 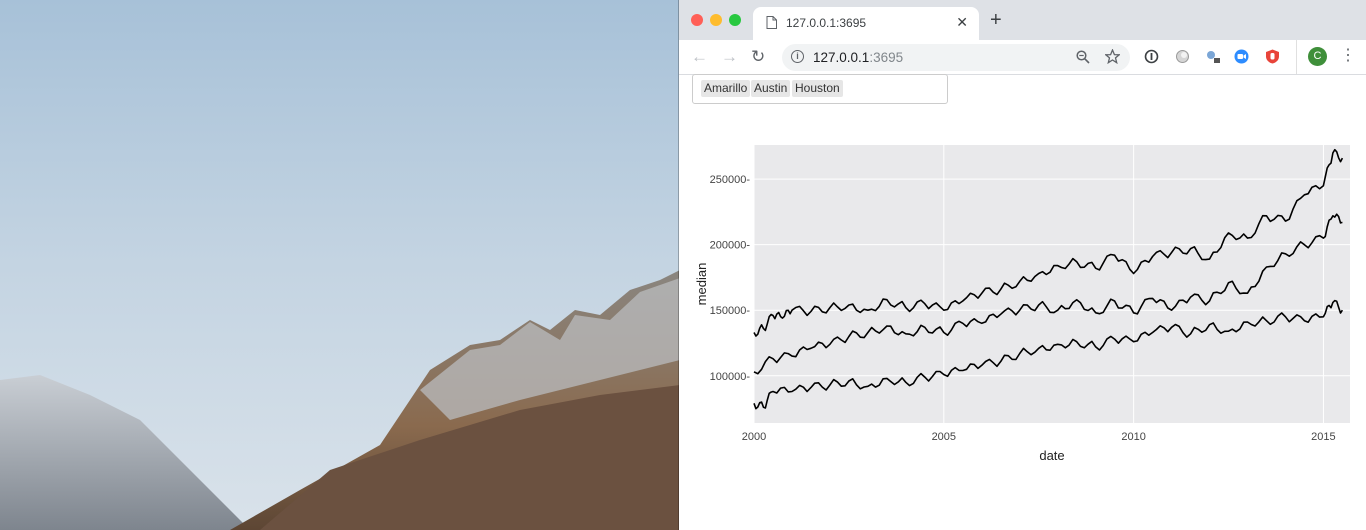 What do you see at coordinates (771, 88) in the screenshot?
I see `chip-austin: Austin` at bounding box center [771, 88].